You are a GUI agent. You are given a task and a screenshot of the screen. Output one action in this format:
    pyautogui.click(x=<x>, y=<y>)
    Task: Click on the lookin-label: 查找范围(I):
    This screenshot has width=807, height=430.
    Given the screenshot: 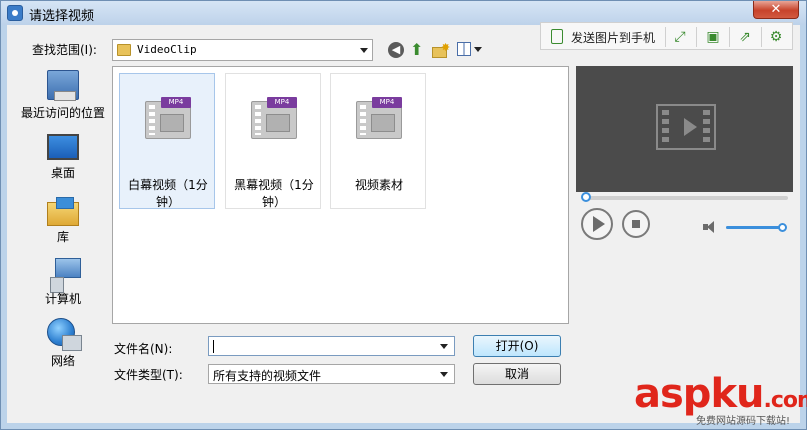 What is the action you would take?
    pyautogui.click(x=64, y=50)
    